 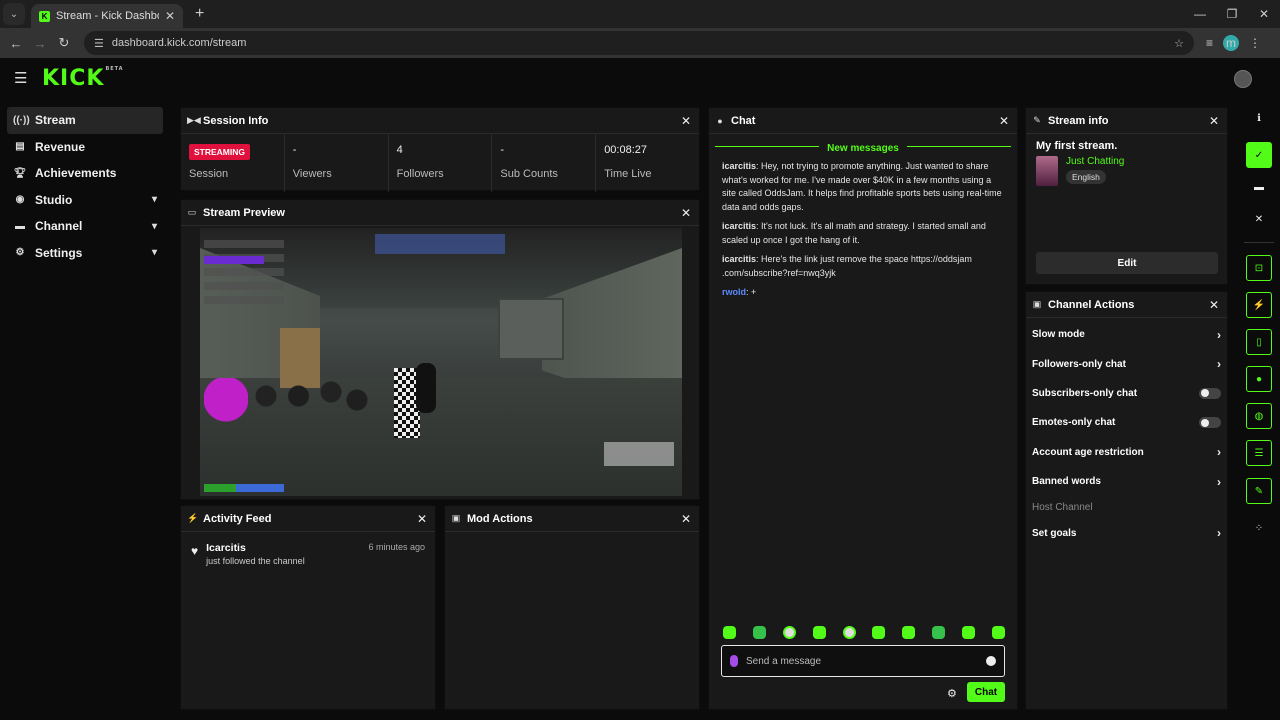 I want to click on chat-message-input, so click(x=862, y=661).